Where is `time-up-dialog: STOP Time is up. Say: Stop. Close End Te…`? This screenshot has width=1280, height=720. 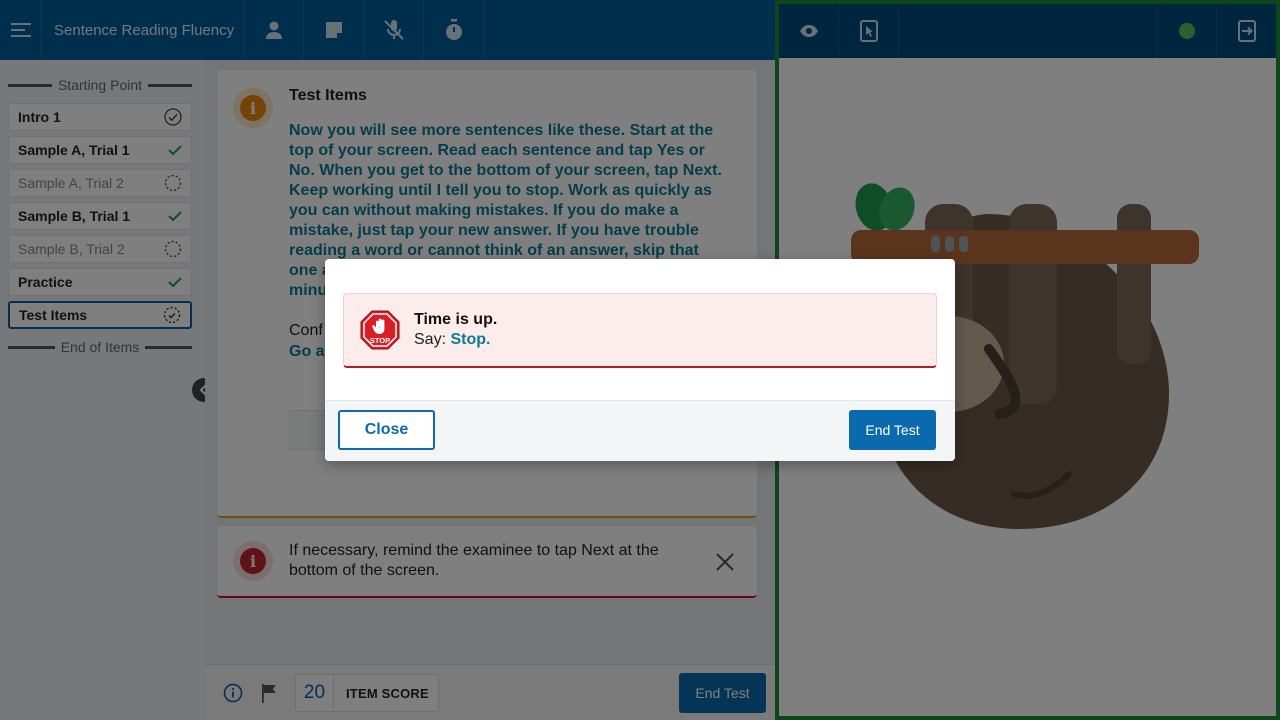 time-up-dialog: STOP Time is up. Say: Stop. Close End Te… is located at coordinates (640, 360).